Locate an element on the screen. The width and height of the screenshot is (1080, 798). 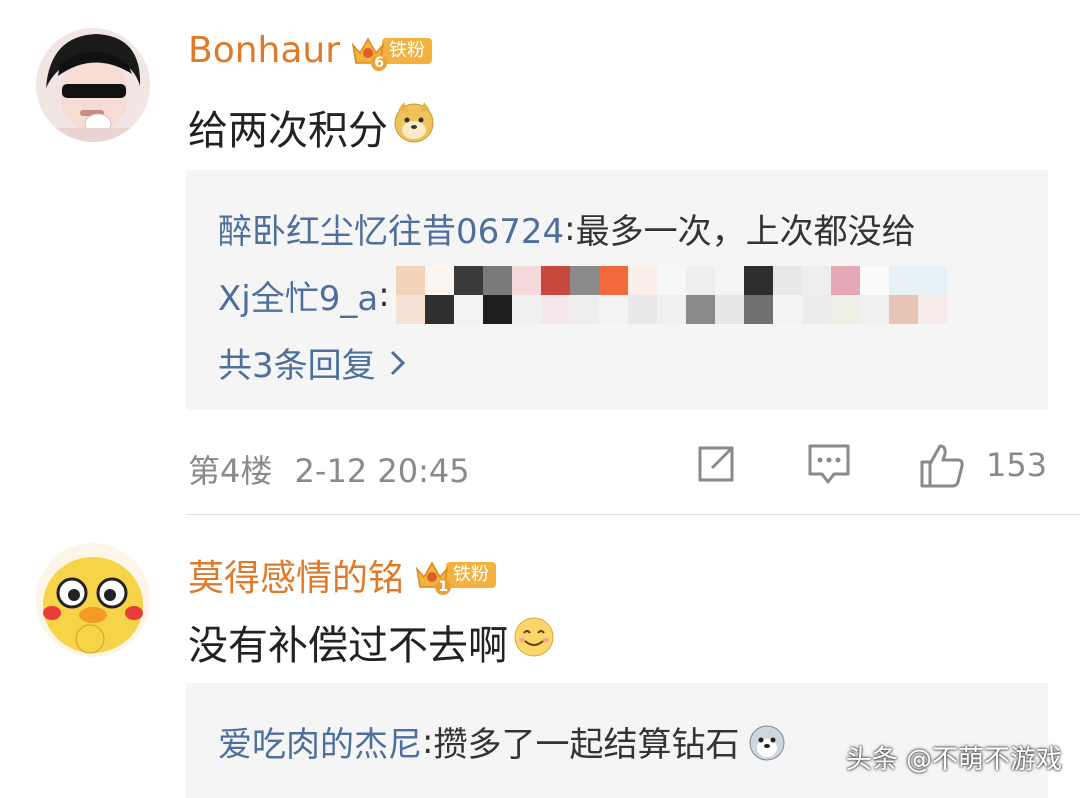
comment-text-row: 没有补偿过不去啊 is located at coordinates (372, 642).